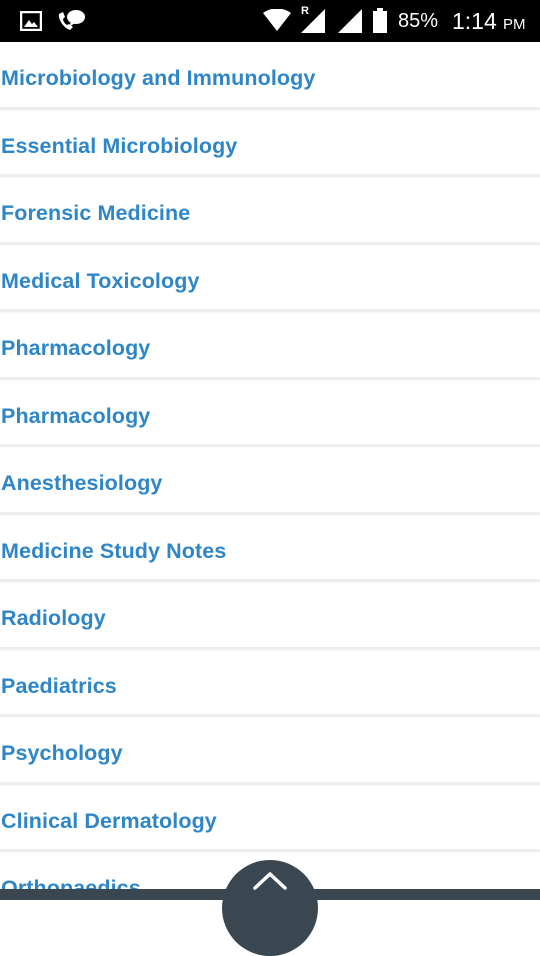 The image size is (540, 956). Describe the element at coordinates (270, 143) in the screenshot. I see `list-item: Essential Microbiology` at that location.